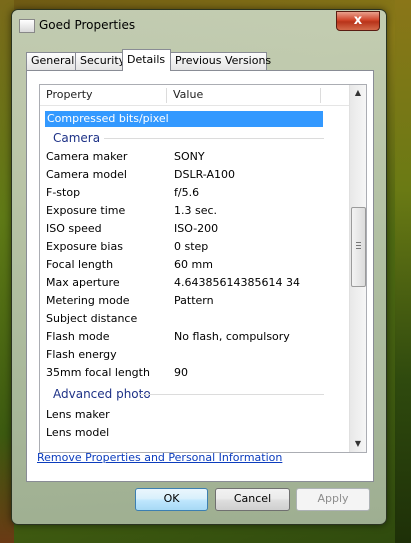  I want to click on group-header-camera: Camera, so click(76, 138).